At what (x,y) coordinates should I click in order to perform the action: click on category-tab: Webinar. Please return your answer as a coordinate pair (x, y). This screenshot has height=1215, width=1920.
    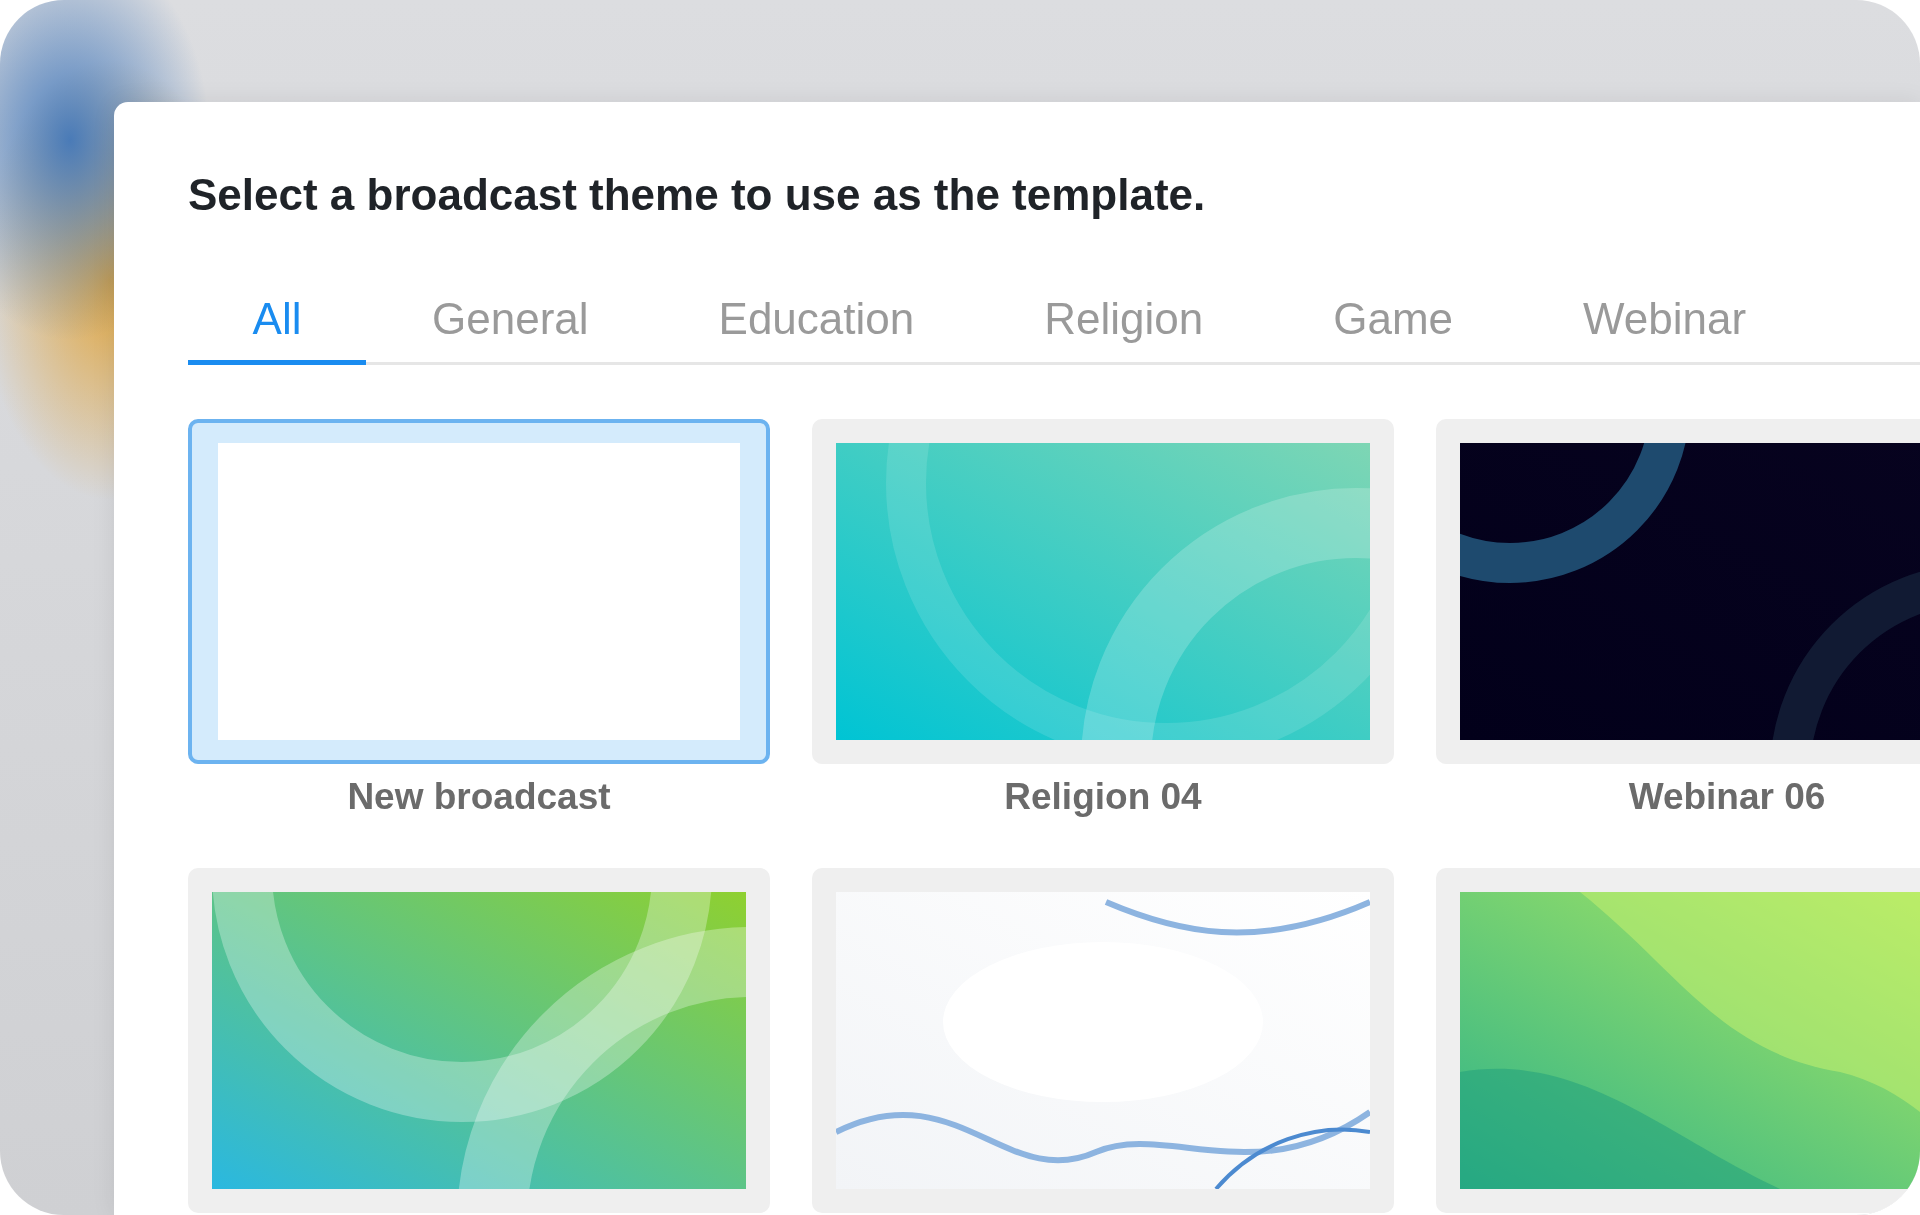
    Looking at the image, I should click on (1665, 320).